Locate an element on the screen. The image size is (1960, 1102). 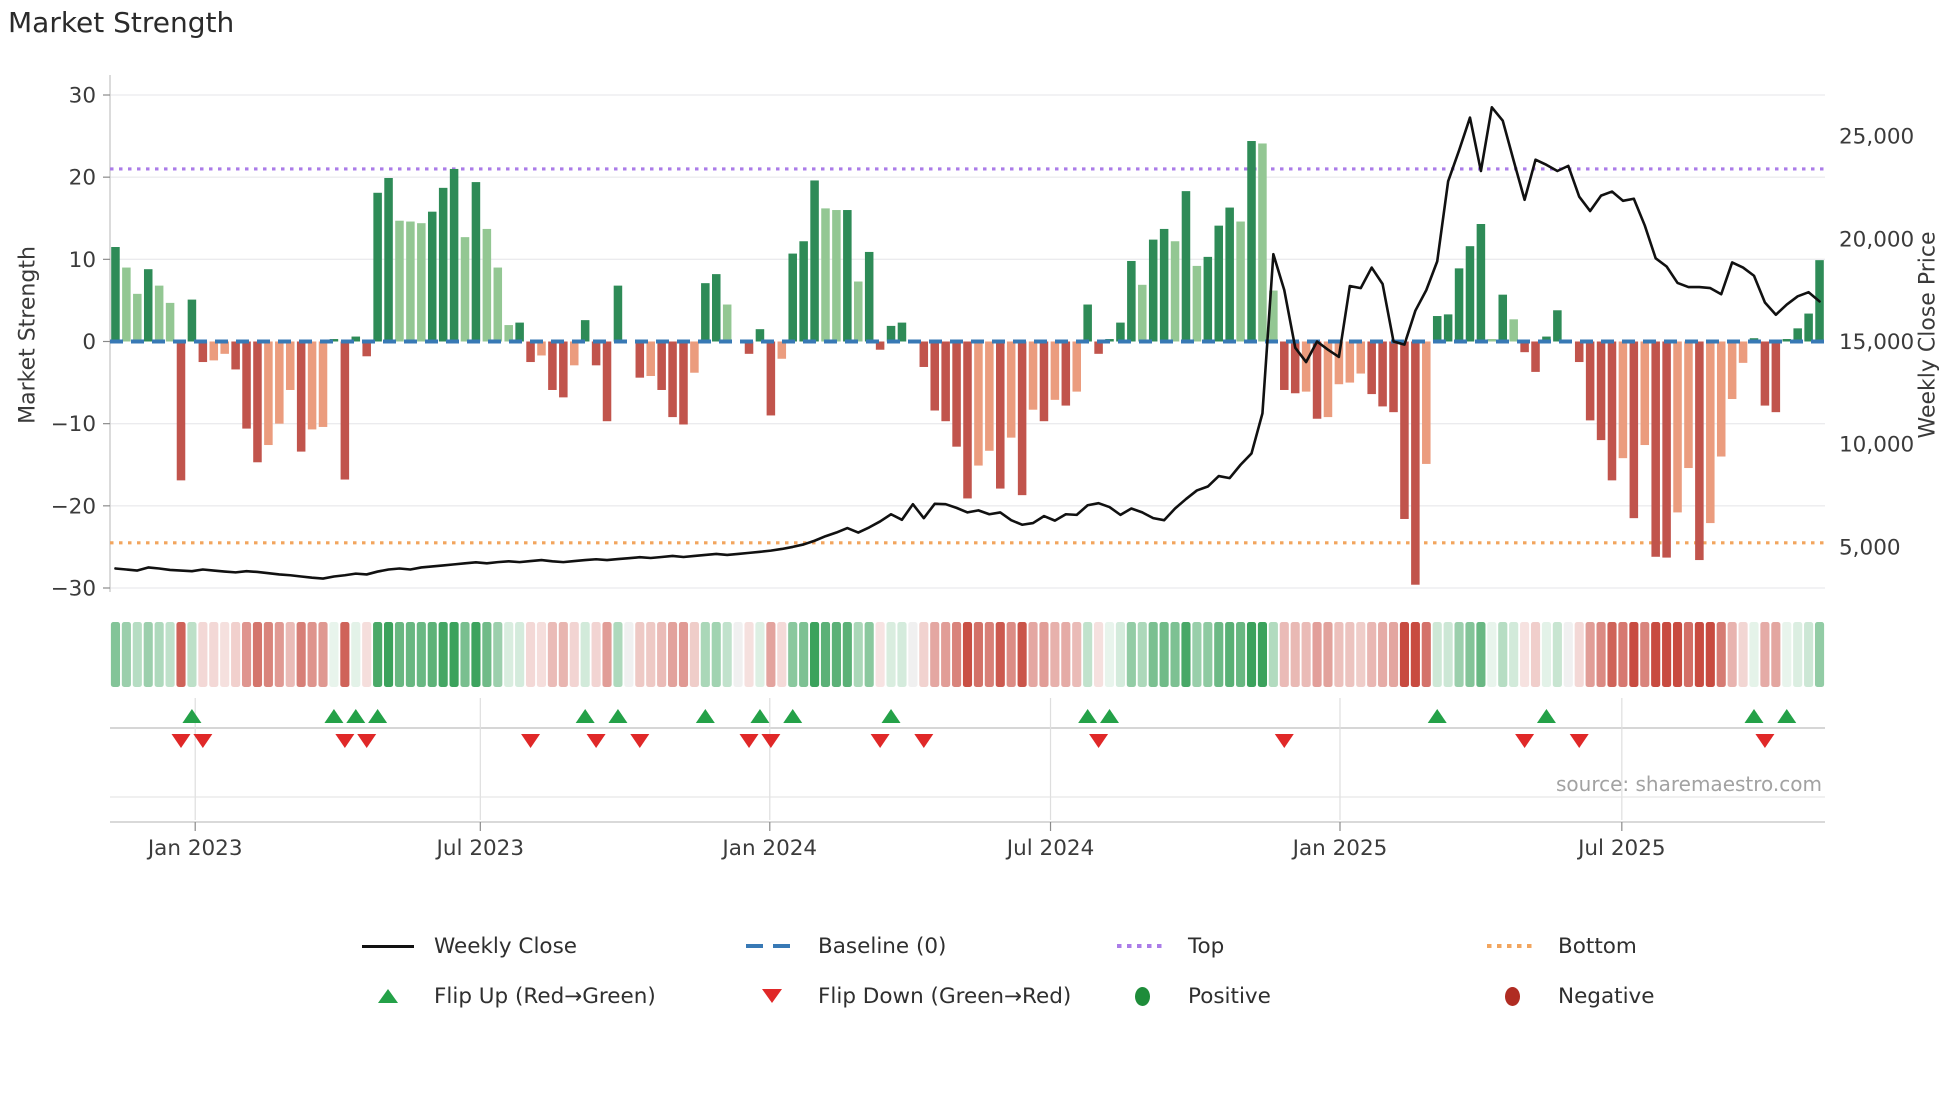
right-tick-label: 25,000 is located at coordinates (1876, 137).